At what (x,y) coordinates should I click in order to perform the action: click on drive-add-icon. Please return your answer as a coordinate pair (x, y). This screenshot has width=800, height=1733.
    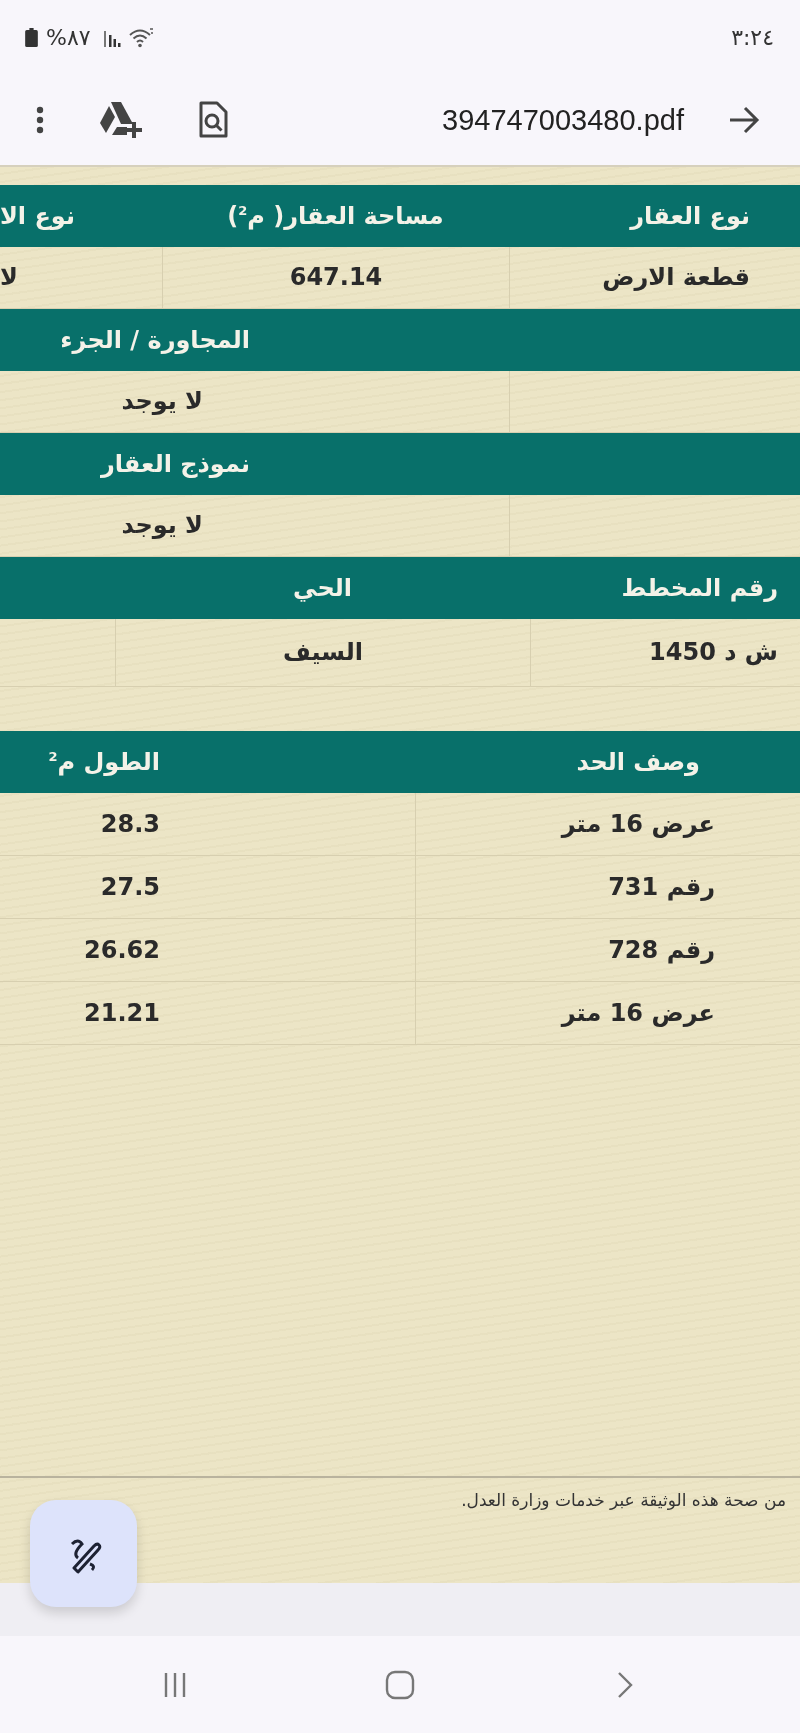
    Looking at the image, I should click on (121, 120).